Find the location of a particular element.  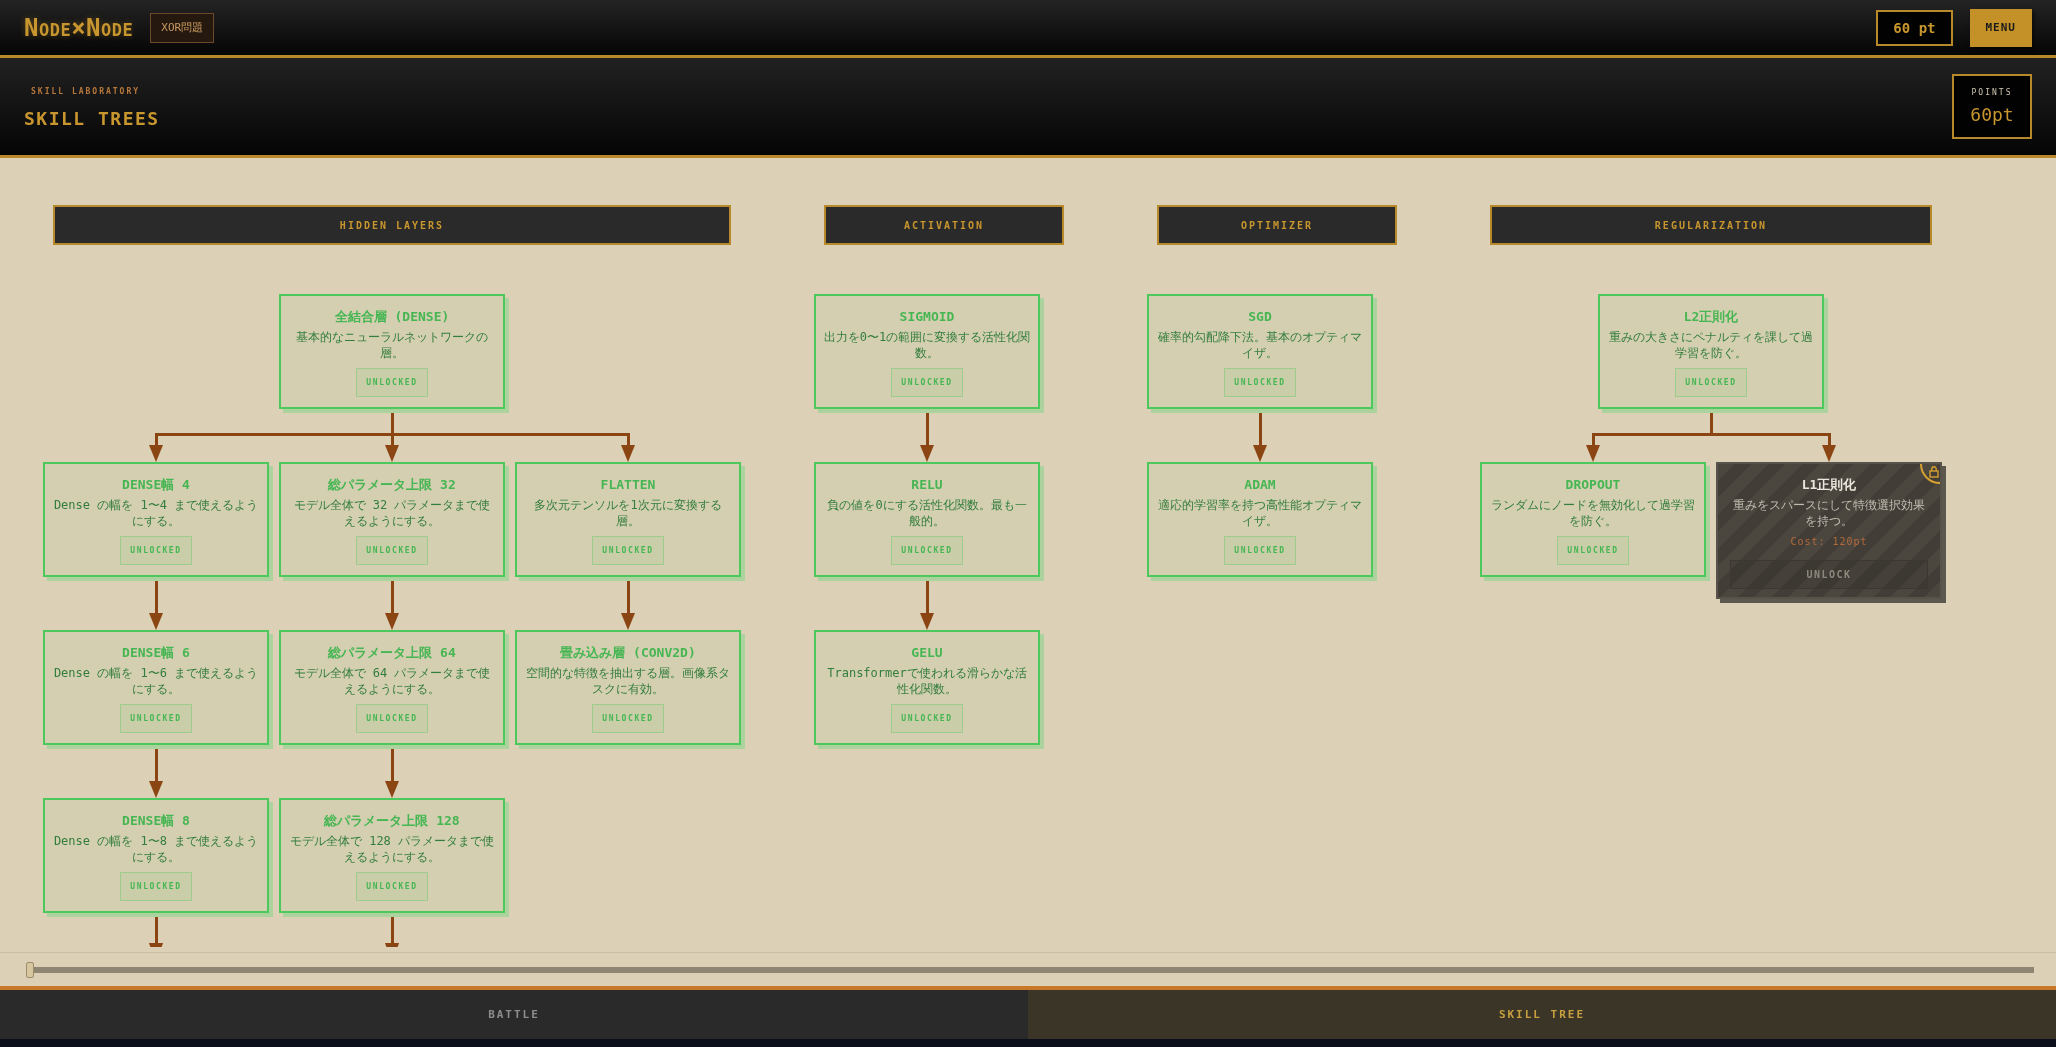

lock-icon is located at coordinates (1929, 475).